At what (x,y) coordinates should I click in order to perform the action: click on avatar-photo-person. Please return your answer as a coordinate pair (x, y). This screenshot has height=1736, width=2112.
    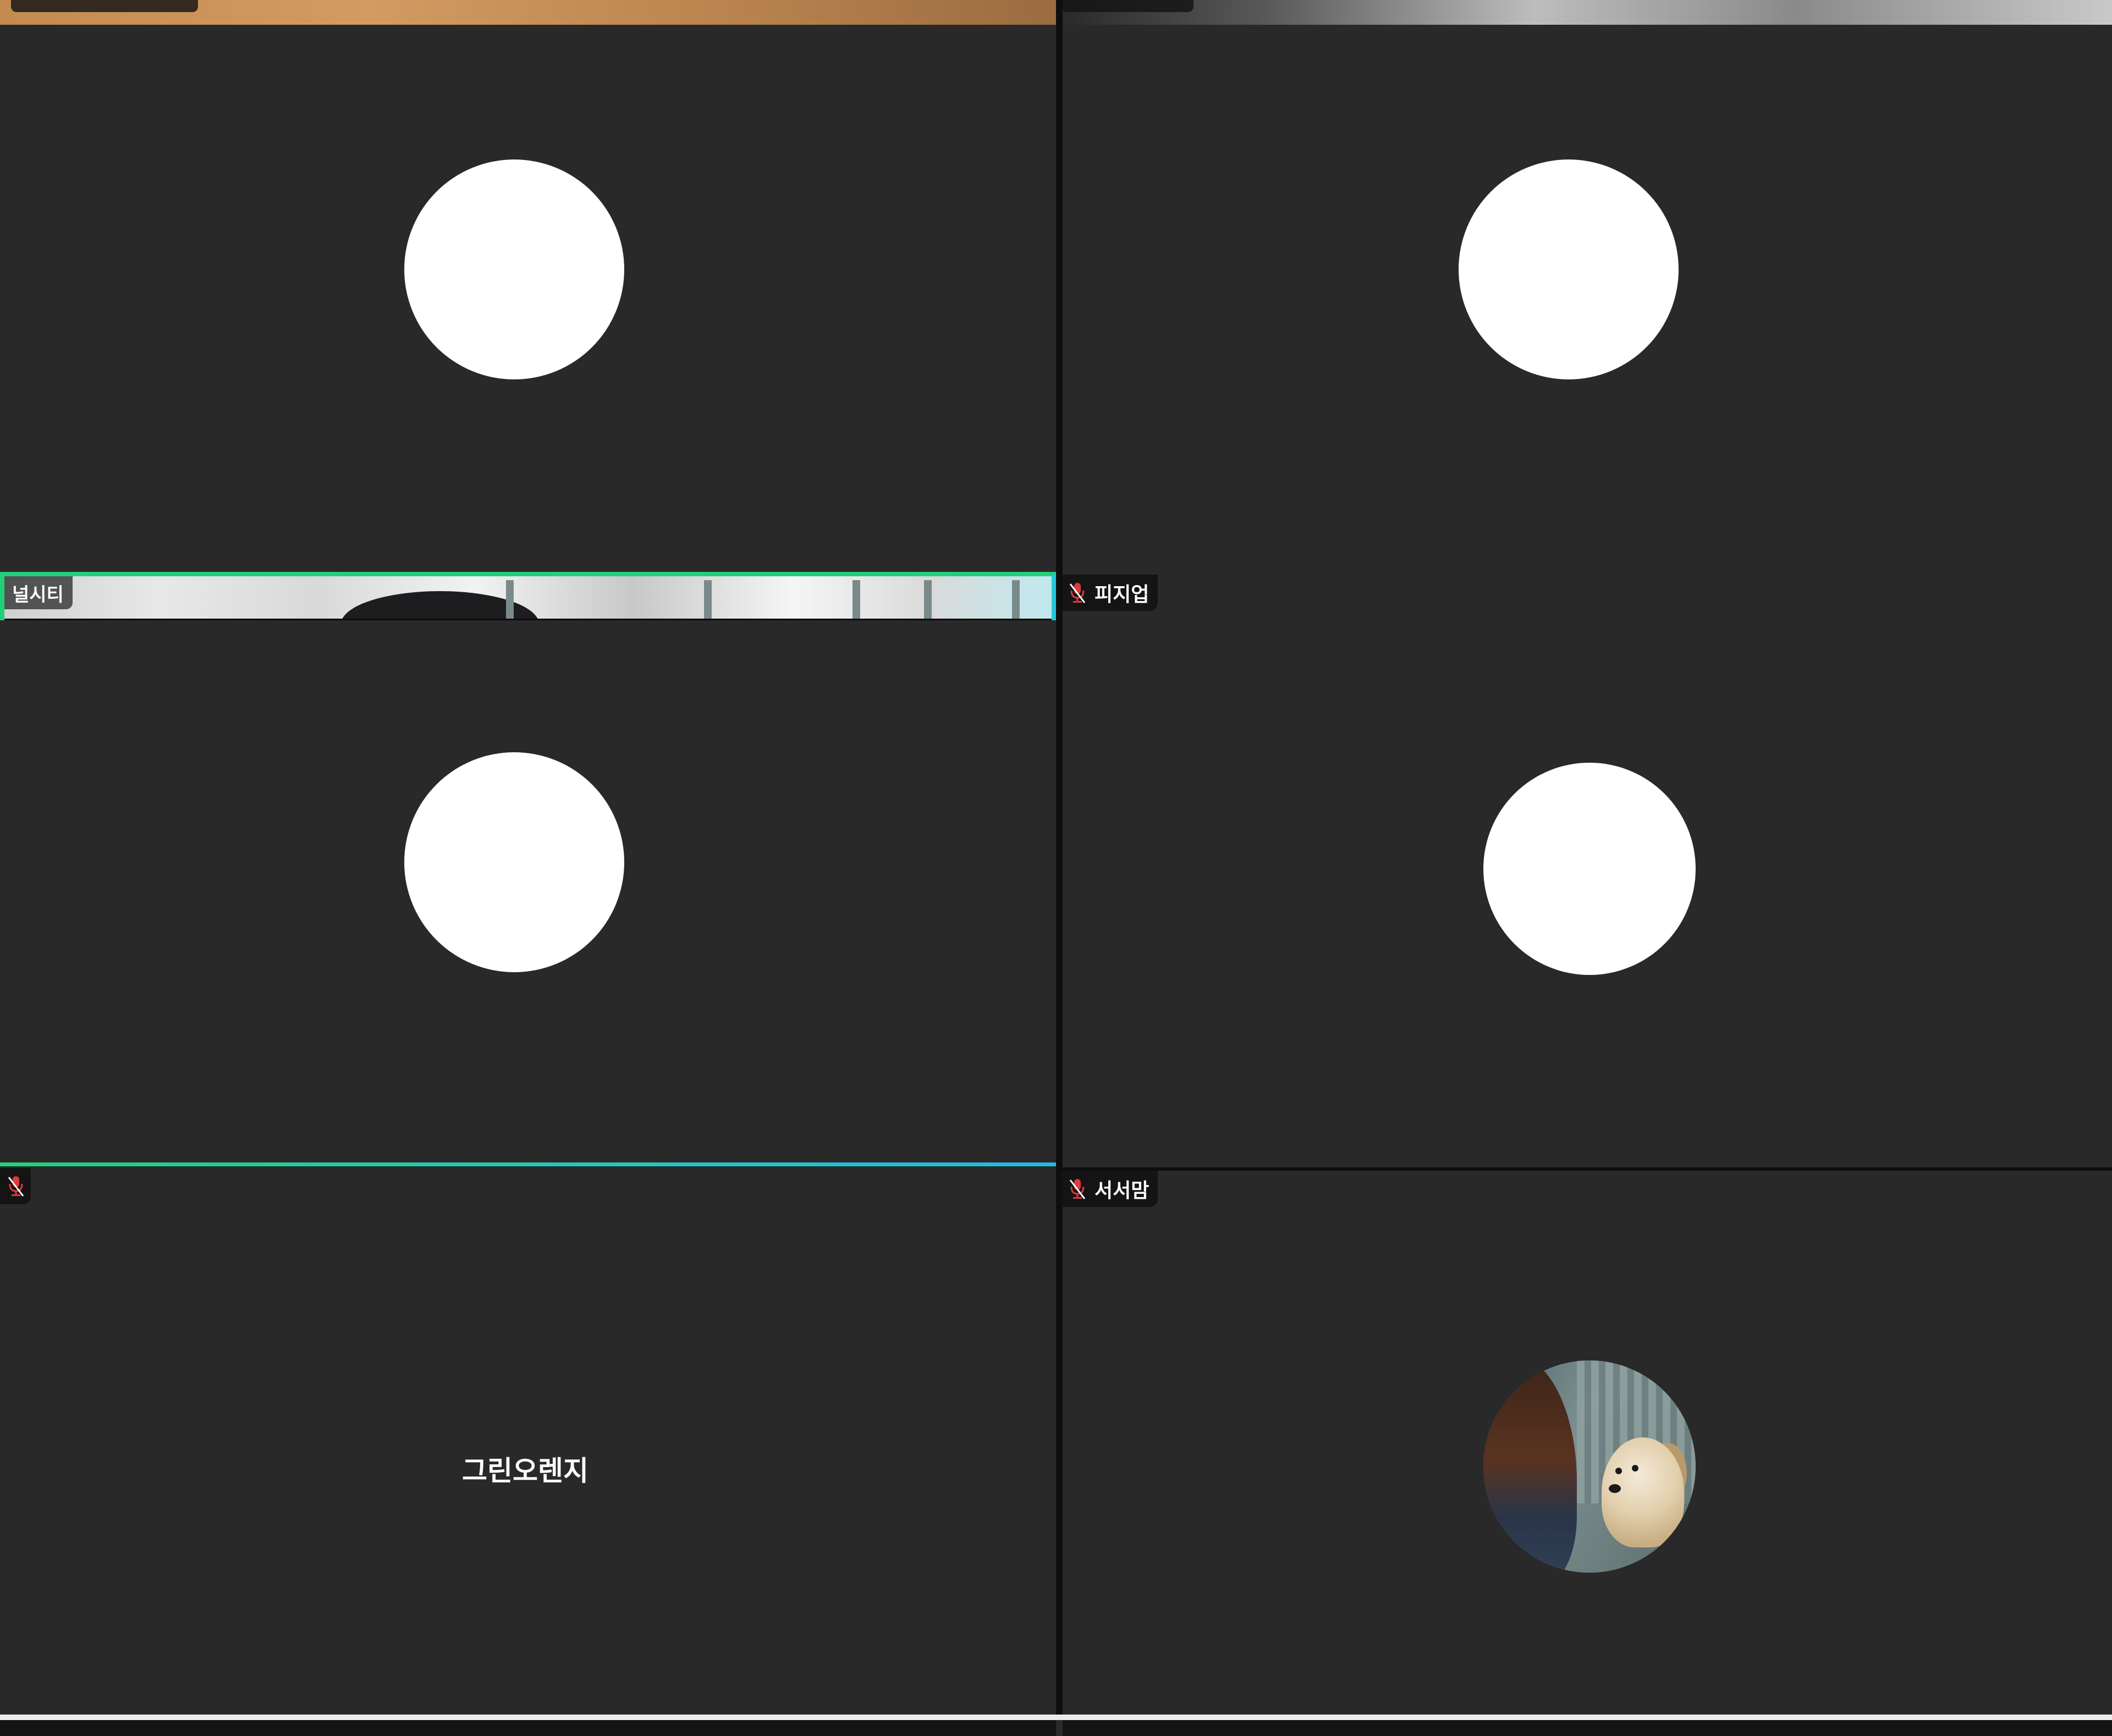
    Looking at the image, I should click on (1530, 1467).